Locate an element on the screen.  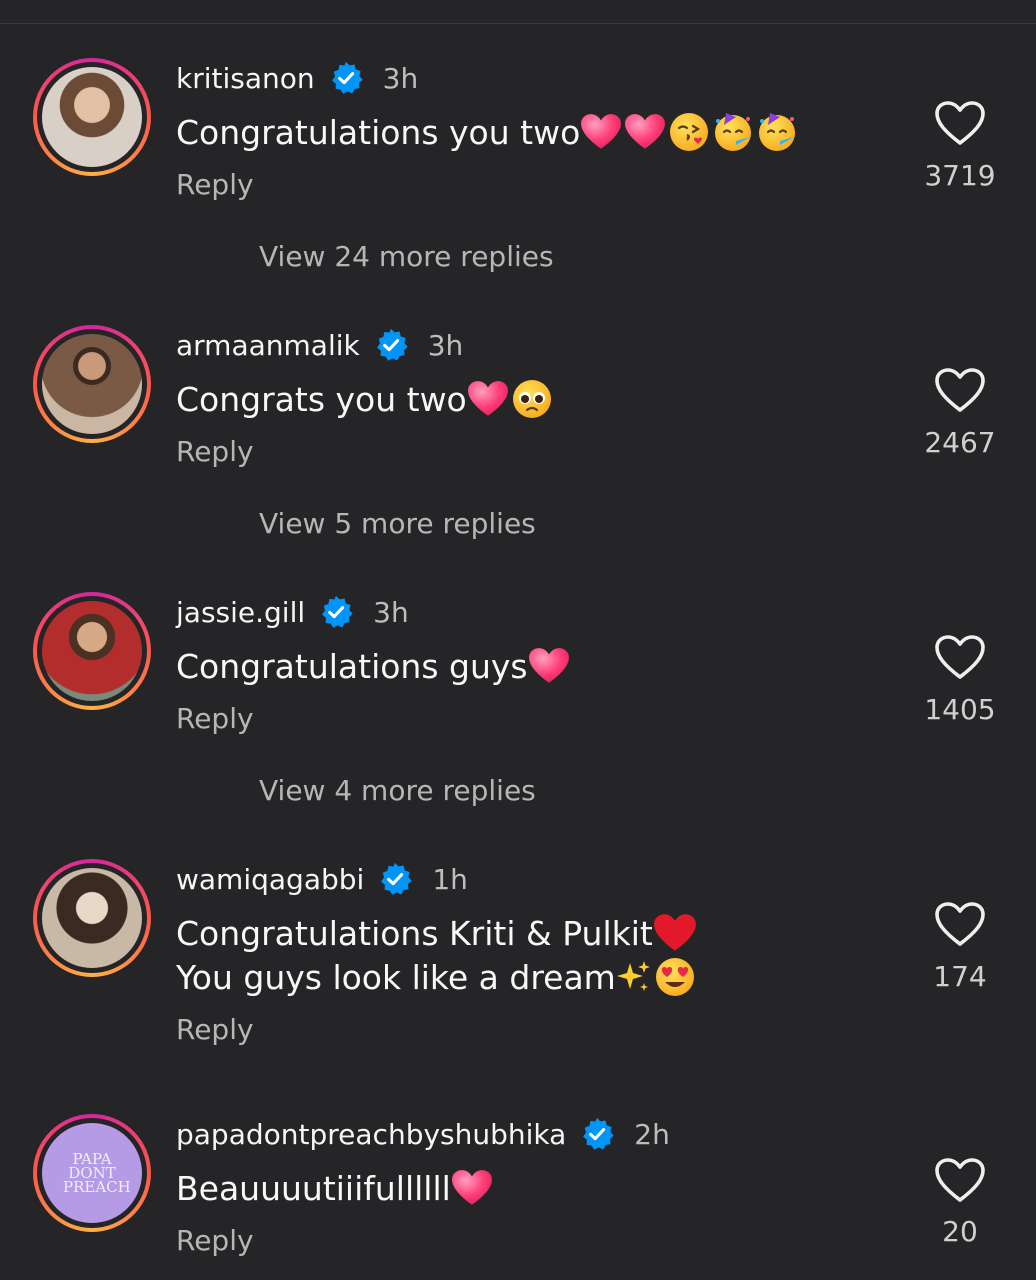
comment-text: You guys look like a dream is located at coordinates (436, 977).